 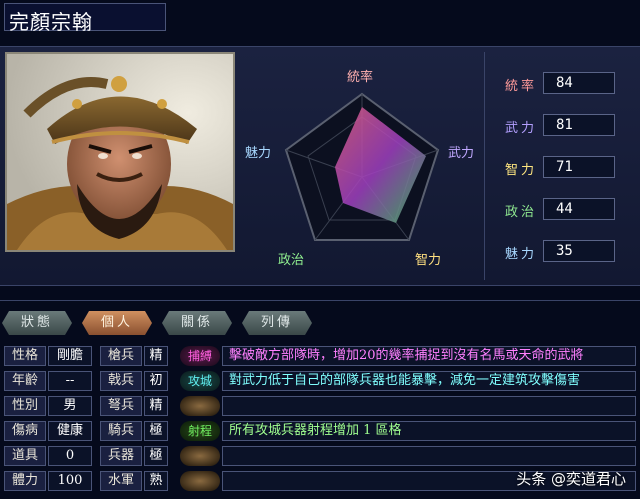 What do you see at coordinates (200, 381) in the screenshot?
I see `skill-badge: 攻城` at bounding box center [200, 381].